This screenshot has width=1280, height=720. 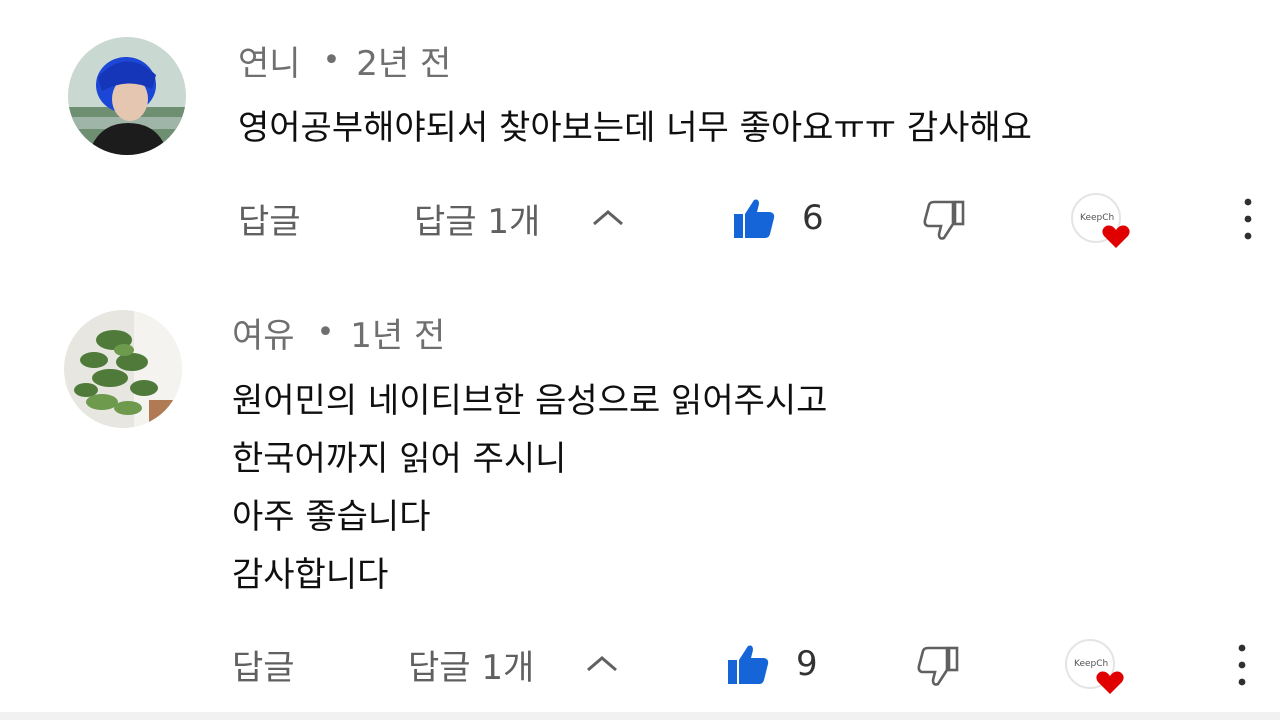 I want to click on comment-text: 영어공부해야되서 찾아보는데 너무 좋아요ㅠㅠ 감사해요, so click(x=635, y=128).